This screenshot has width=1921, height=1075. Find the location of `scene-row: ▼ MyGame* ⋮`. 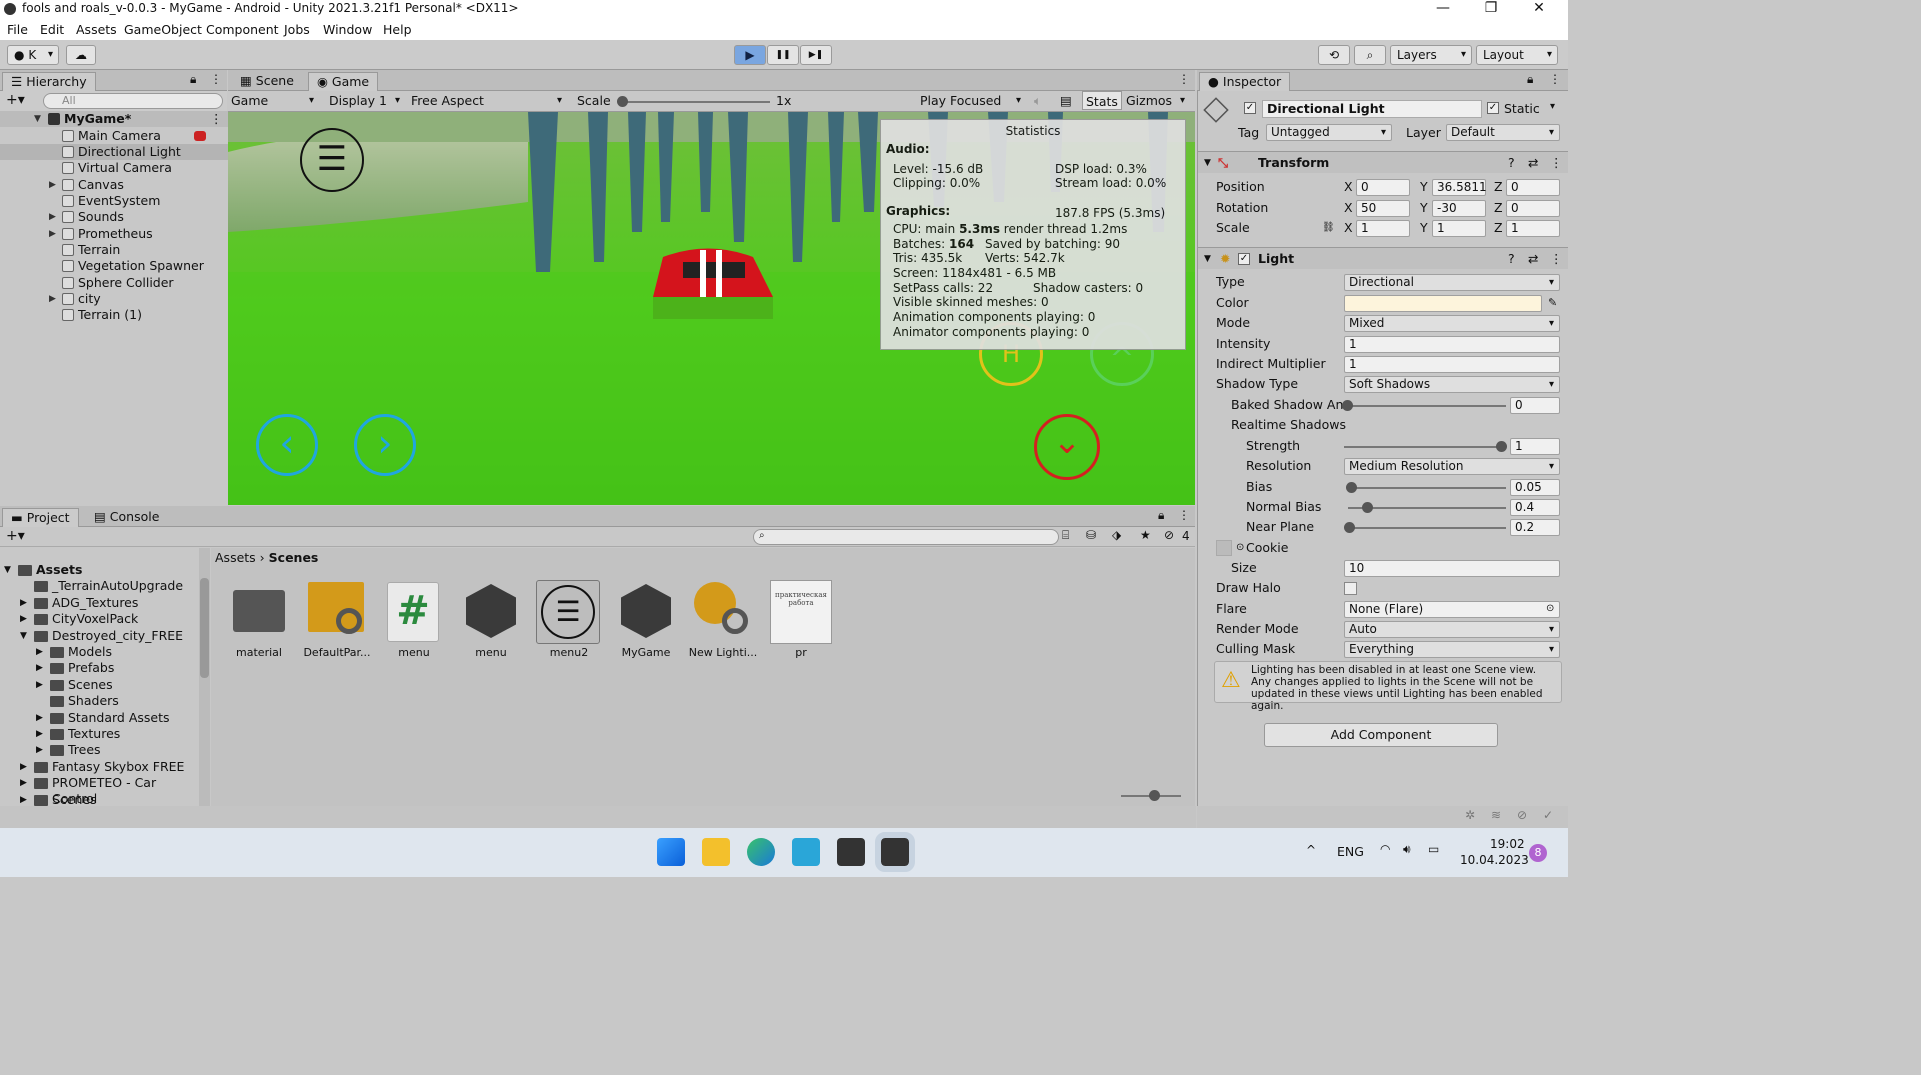

scene-row: ▼ MyGame* ⋮ is located at coordinates (114, 119).